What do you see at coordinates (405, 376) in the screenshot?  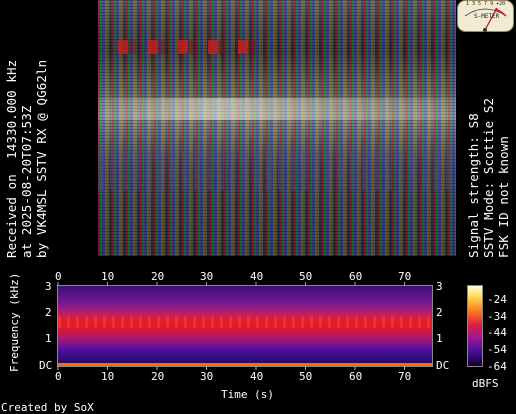 I see `x-tick-bottom: 70` at bounding box center [405, 376].